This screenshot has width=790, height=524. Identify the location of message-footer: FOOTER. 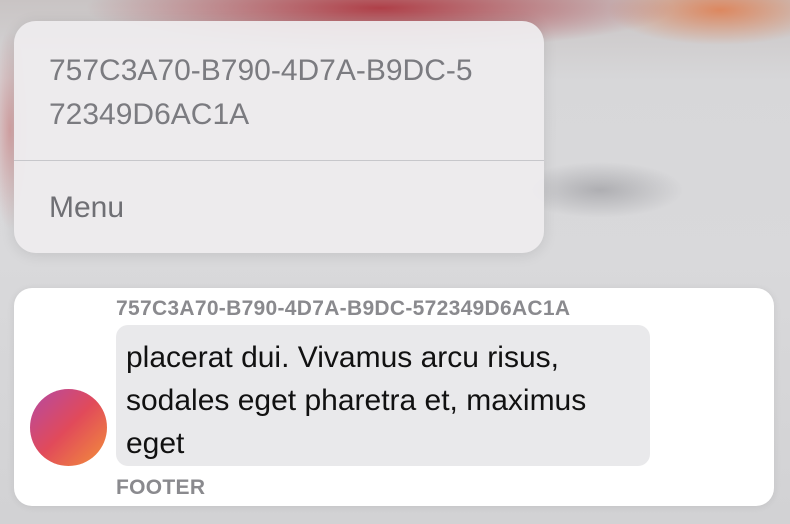
(161, 487).